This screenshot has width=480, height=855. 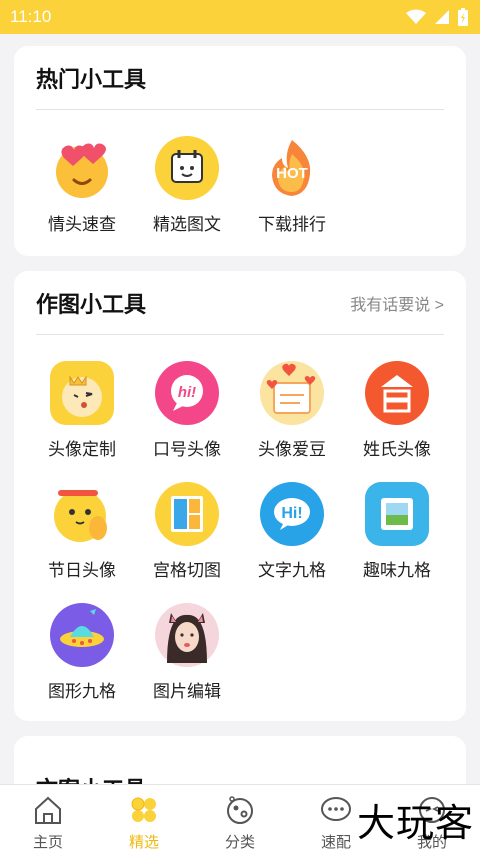 I want to click on clover-icon, so click(x=143, y=809).